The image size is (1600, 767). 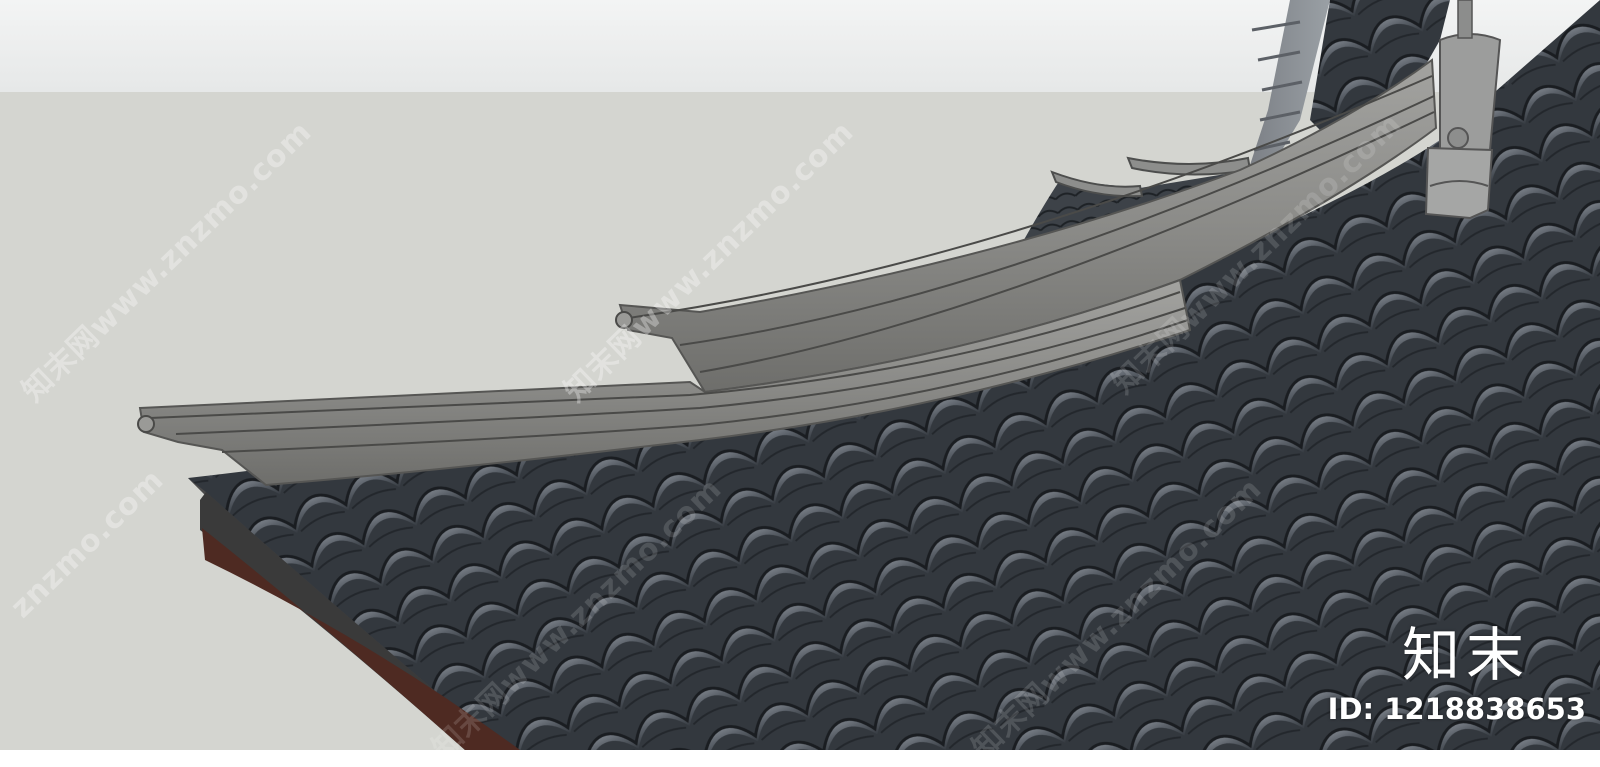 I want to click on asset-id-label: ID: 1218838653, so click(x=1456, y=709).